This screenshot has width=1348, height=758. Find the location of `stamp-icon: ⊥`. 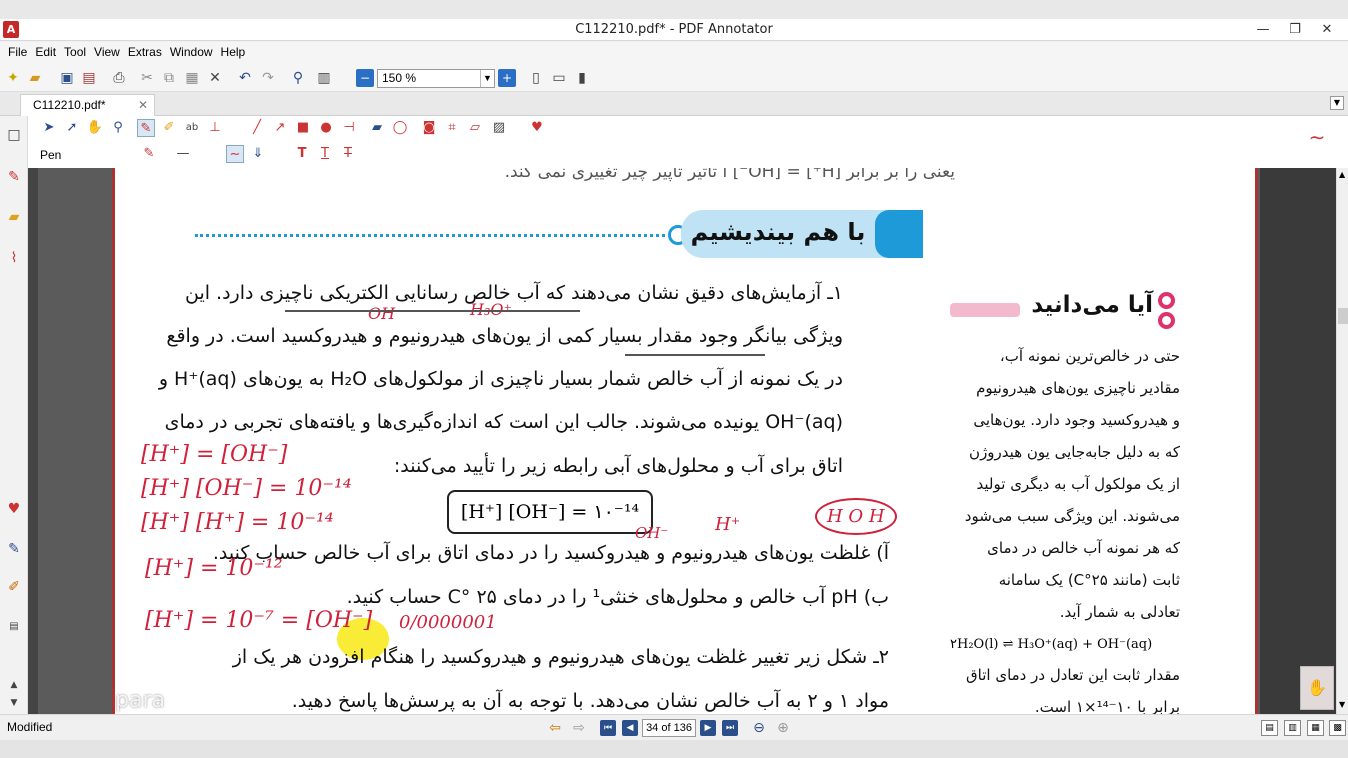

stamp-icon: ⊥ is located at coordinates (215, 128).